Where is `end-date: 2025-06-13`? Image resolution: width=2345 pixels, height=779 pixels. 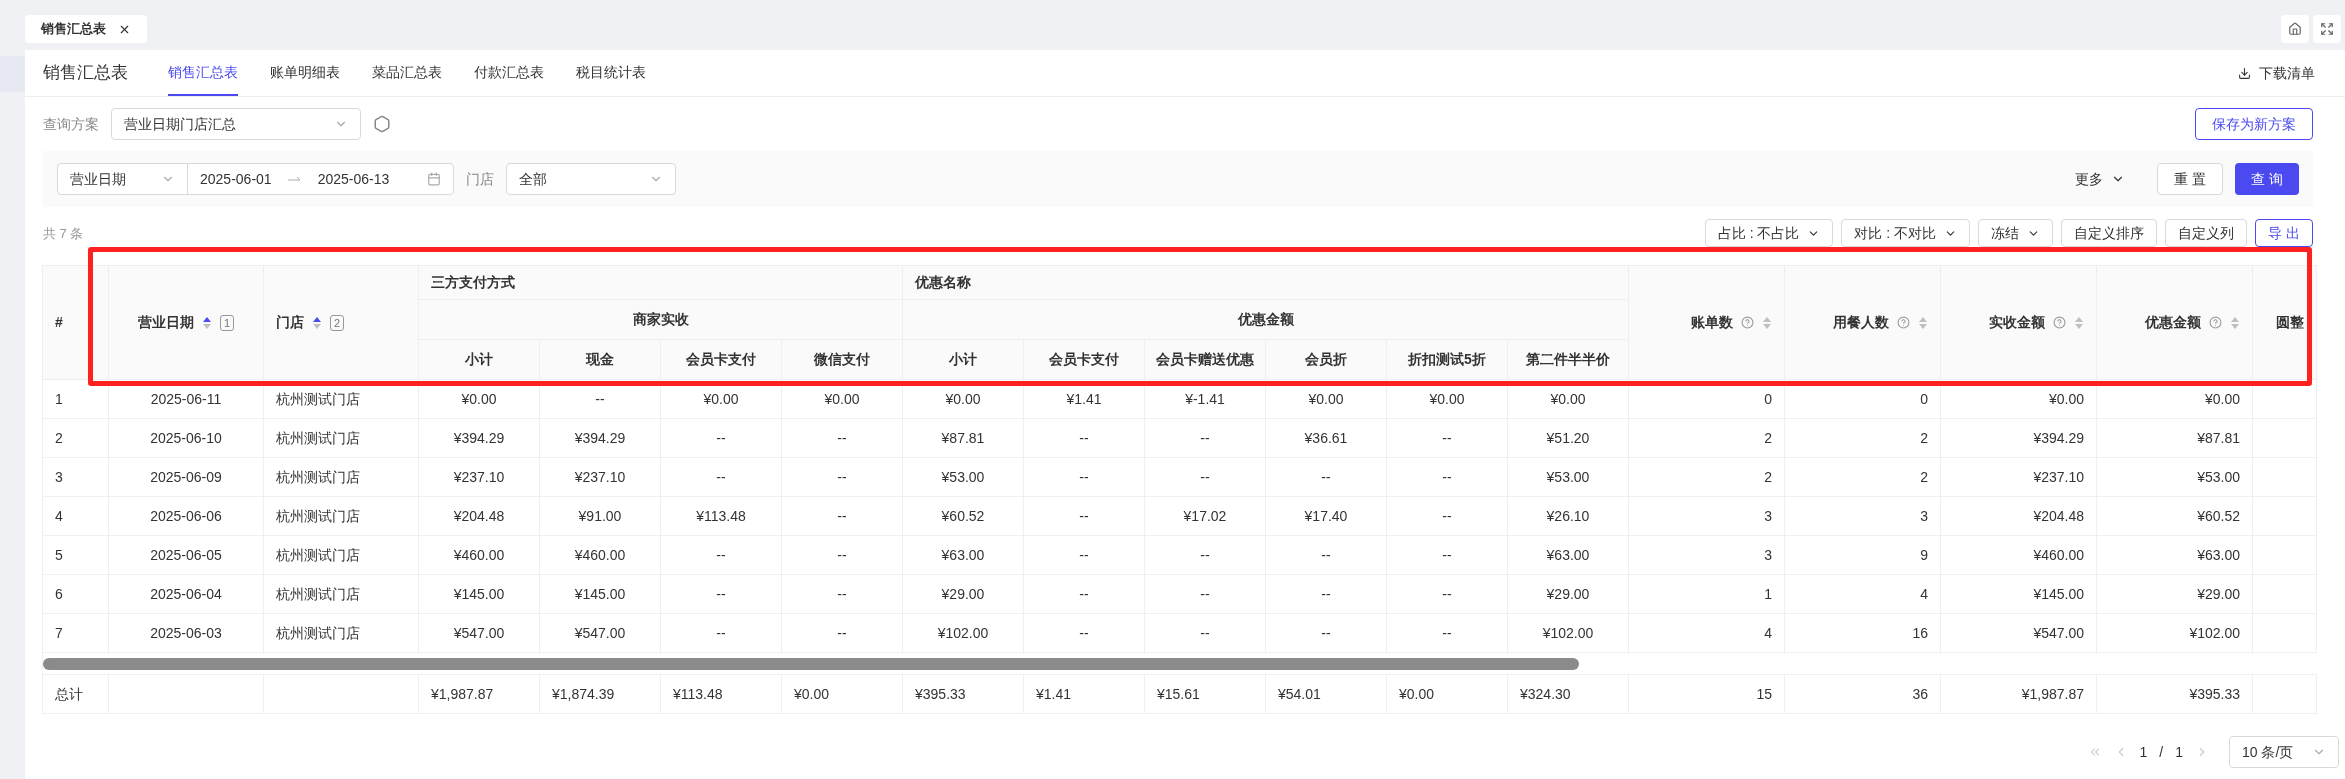 end-date: 2025-06-13 is located at coordinates (353, 179).